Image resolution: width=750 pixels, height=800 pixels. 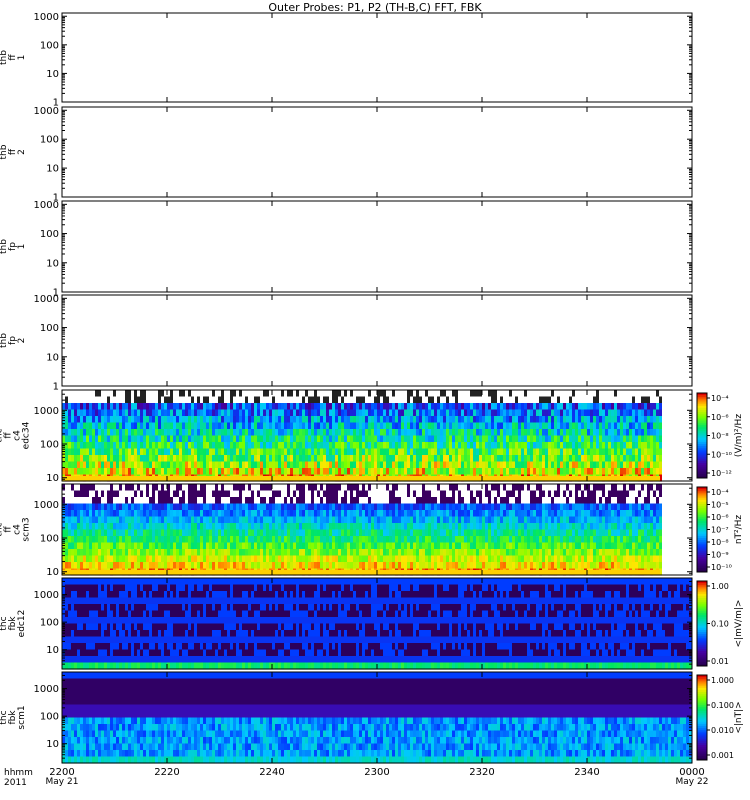 I want to click on ylabel-line: edc34, so click(x=27, y=435).